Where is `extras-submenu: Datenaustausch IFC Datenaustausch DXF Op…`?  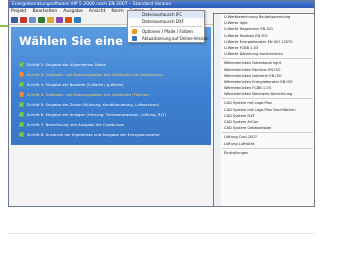 extras-submenu: Datenaustausch IFC Datenaustausch DXF Op… is located at coordinates (168, 26).